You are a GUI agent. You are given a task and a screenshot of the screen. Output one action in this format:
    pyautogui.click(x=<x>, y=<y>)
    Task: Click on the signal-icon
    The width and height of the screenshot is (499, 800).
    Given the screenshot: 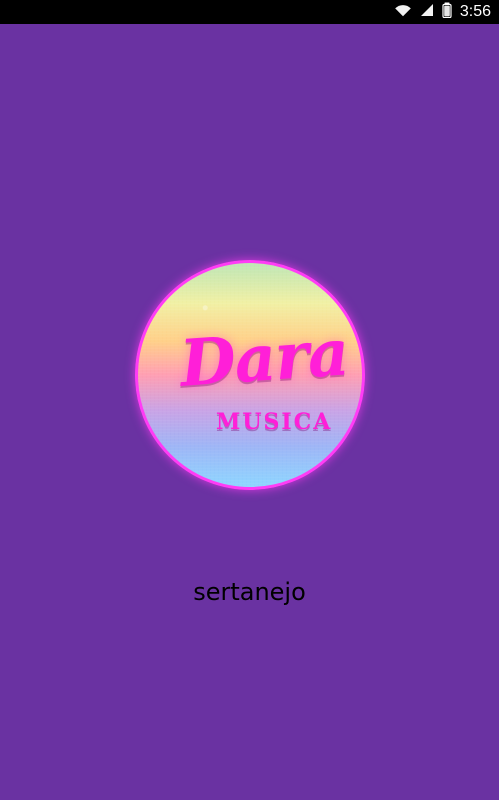 What is the action you would take?
    pyautogui.click(x=427, y=12)
    